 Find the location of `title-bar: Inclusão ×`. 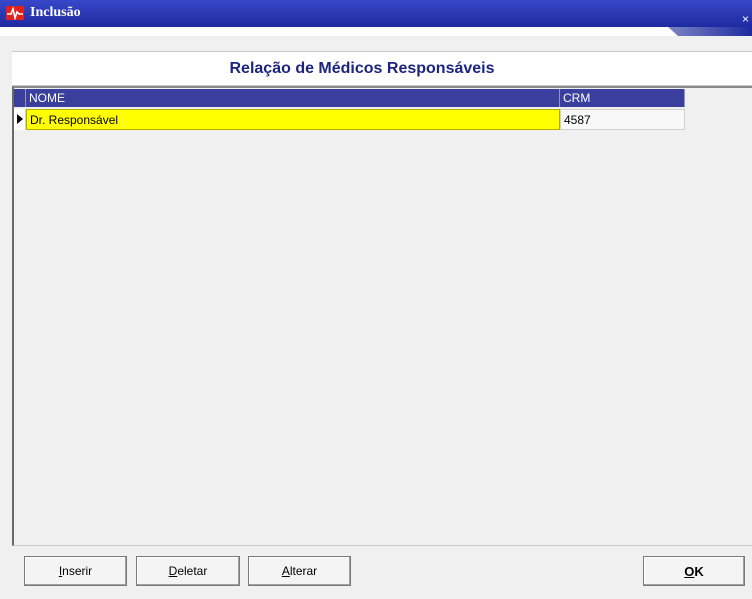

title-bar: Inclusão × is located at coordinates (376, 18).